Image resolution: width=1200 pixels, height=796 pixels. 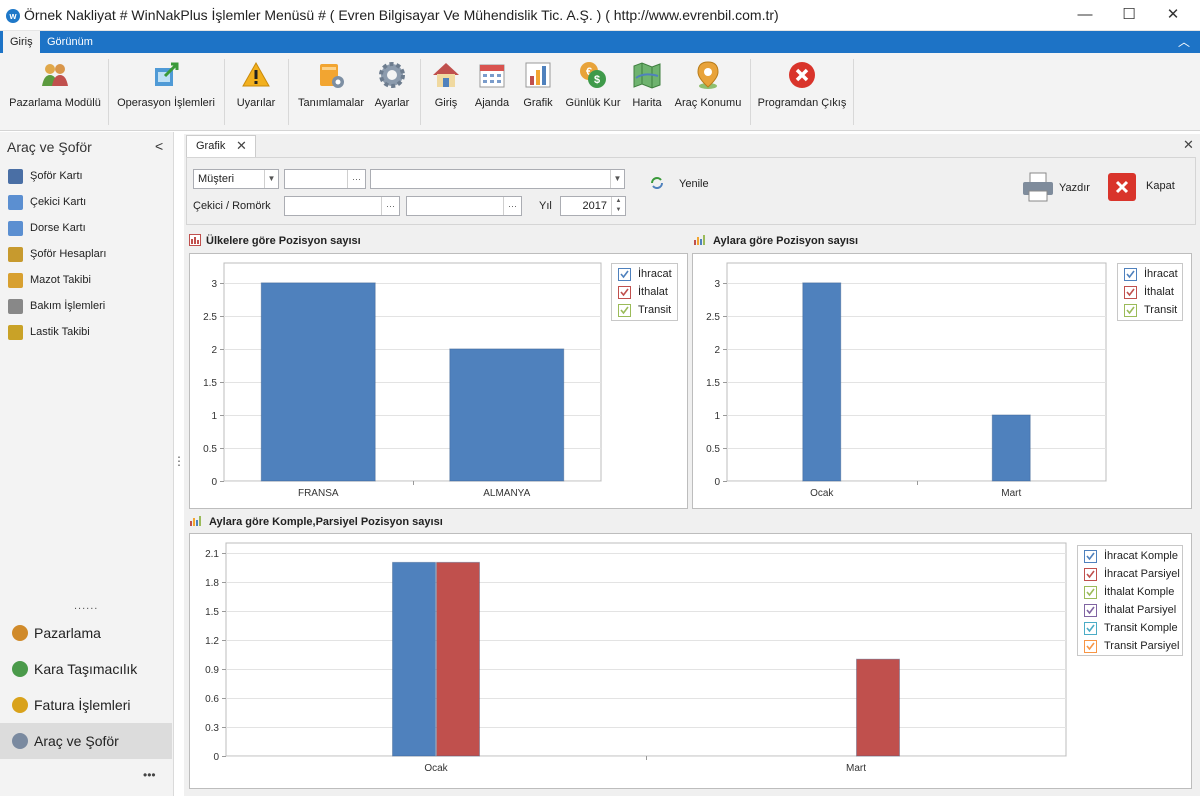 I want to click on close-tab-icon: ✕, so click(x=241, y=146).